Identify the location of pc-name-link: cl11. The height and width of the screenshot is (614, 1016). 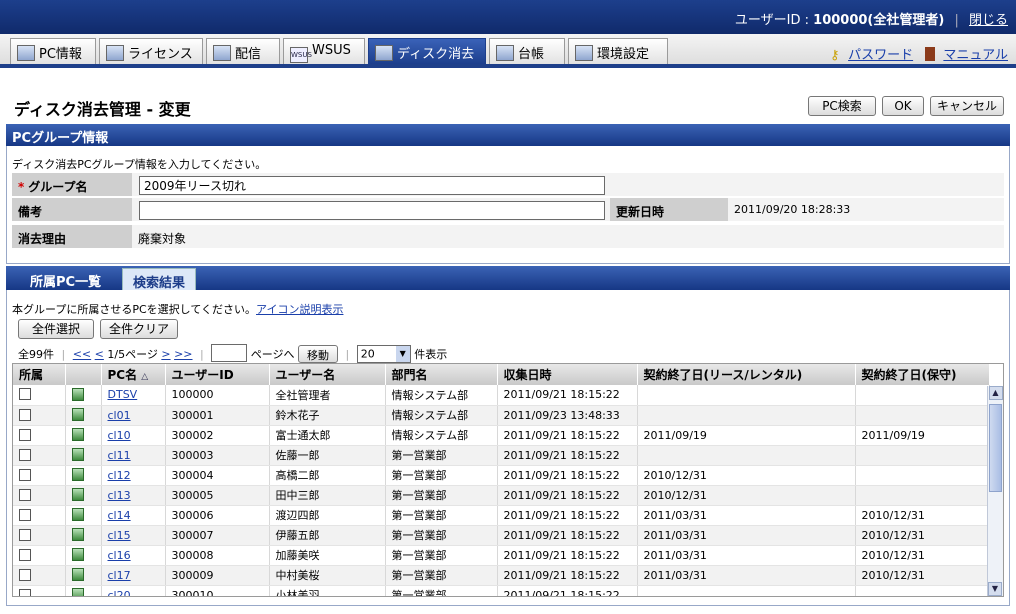
(119, 455).